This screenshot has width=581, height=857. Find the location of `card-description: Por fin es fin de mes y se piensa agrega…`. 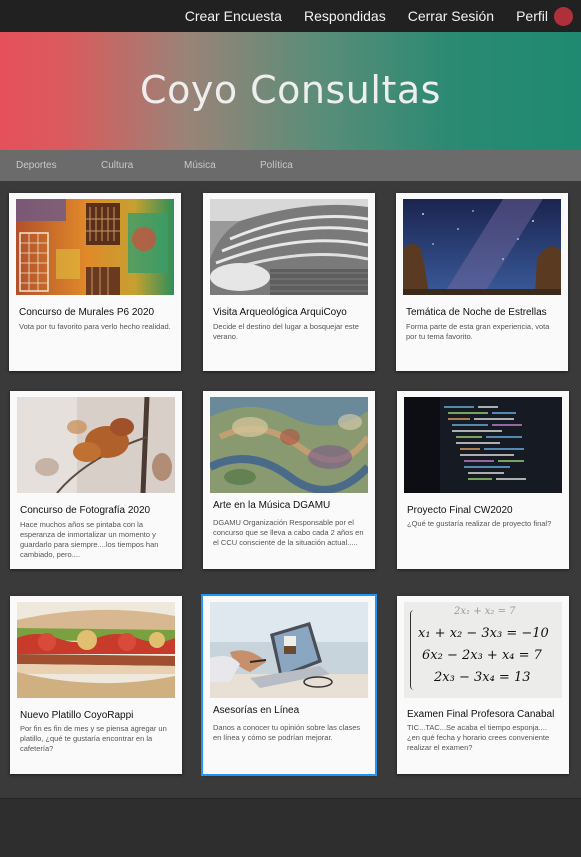

card-description: Por fin es fin de mes y se piensa agrega… is located at coordinates (93, 738).